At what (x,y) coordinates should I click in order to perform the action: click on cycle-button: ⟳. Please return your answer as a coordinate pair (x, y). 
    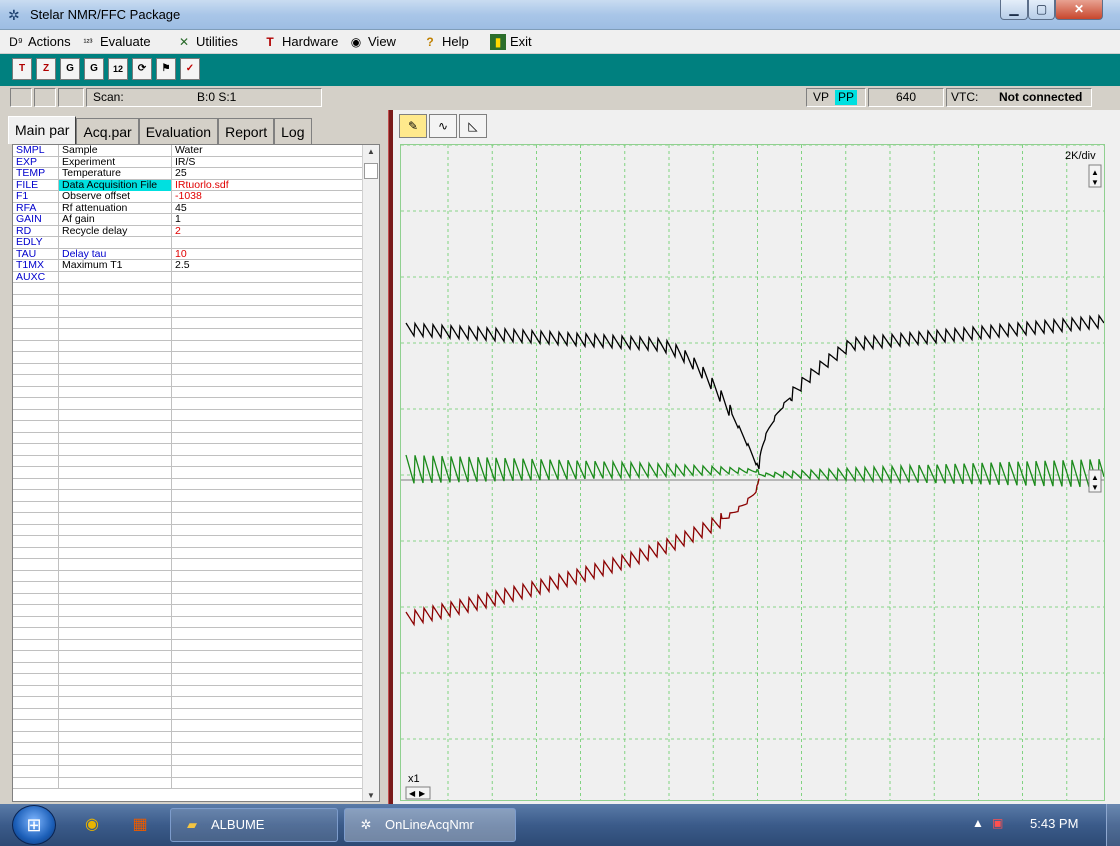
    Looking at the image, I should click on (142, 69).